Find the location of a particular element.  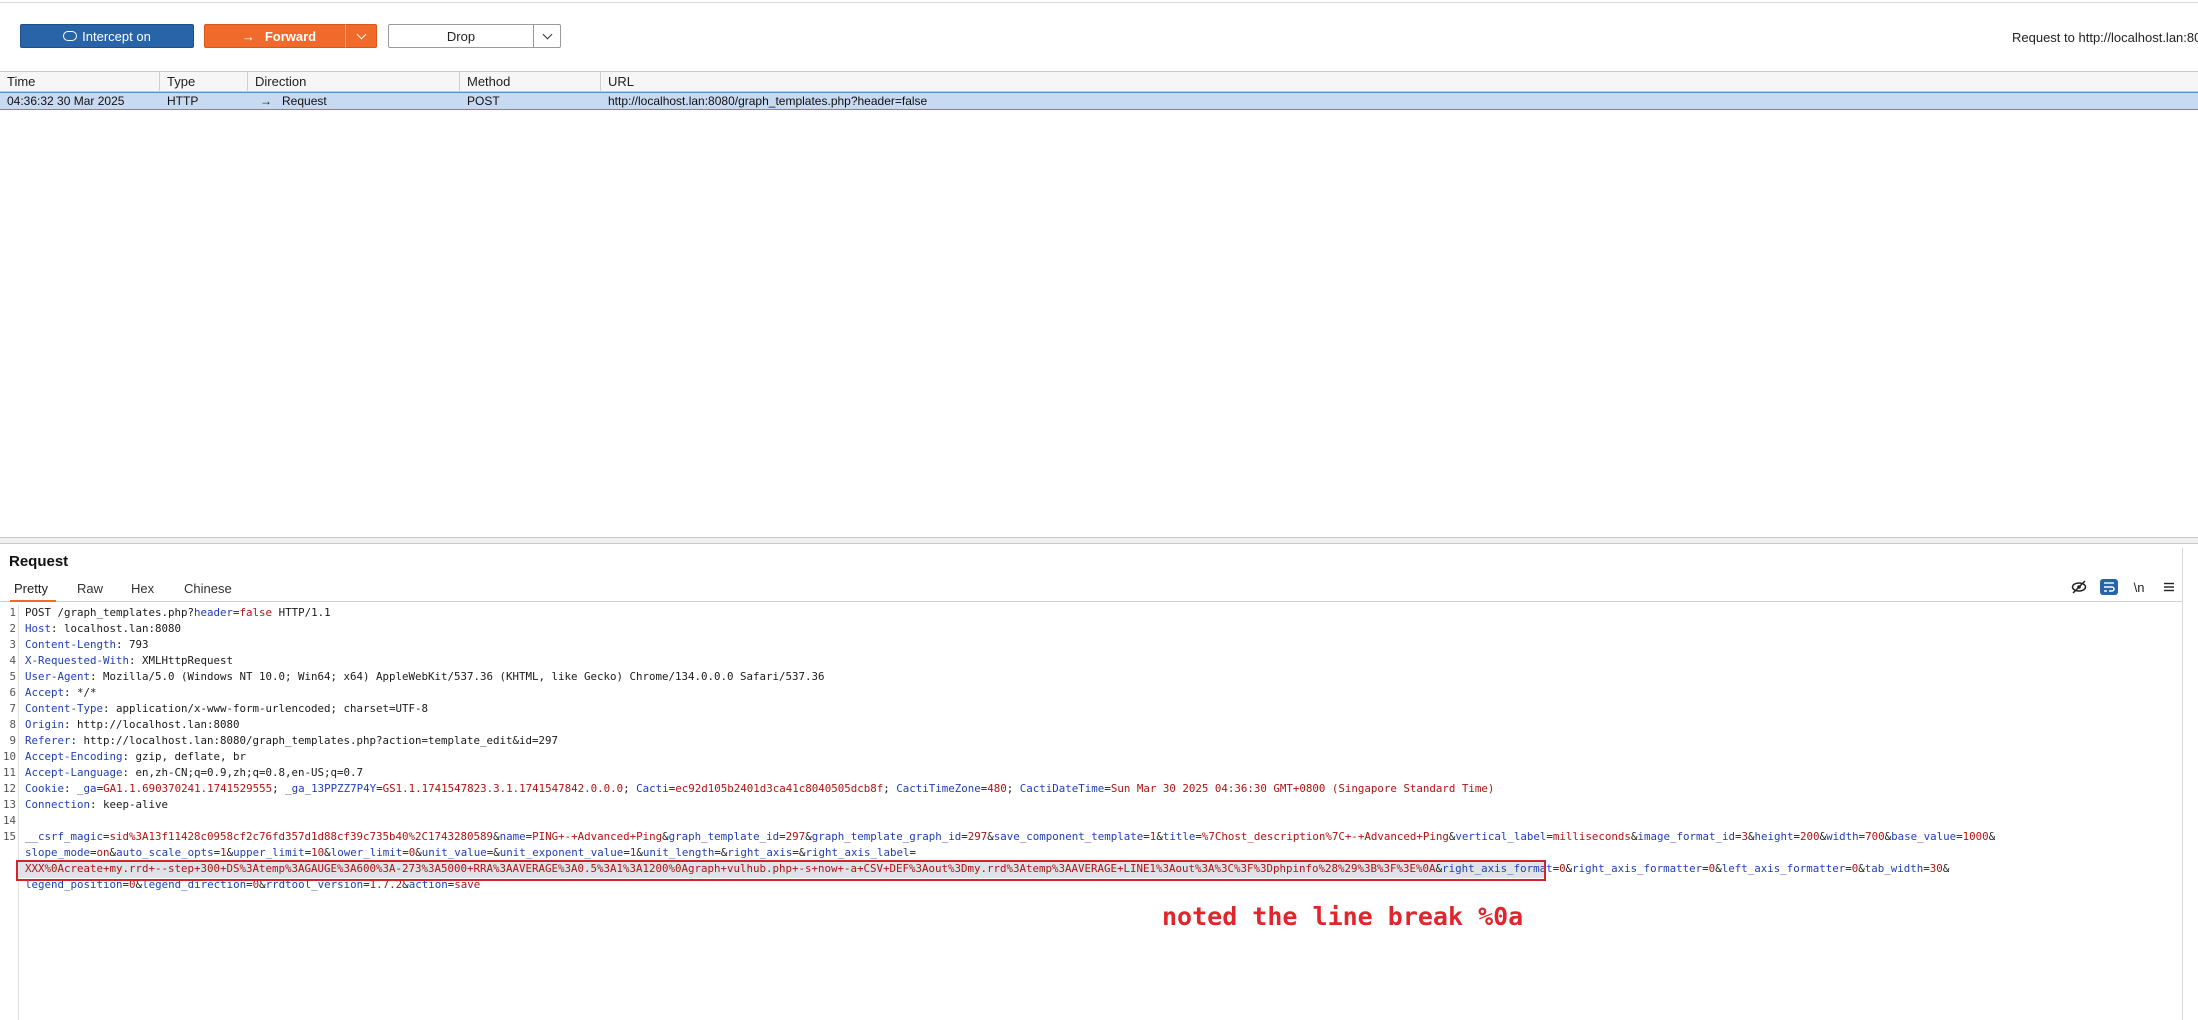

request-view-tabs: Pretty Raw Hex Chinese is located at coordinates (1091, 589).